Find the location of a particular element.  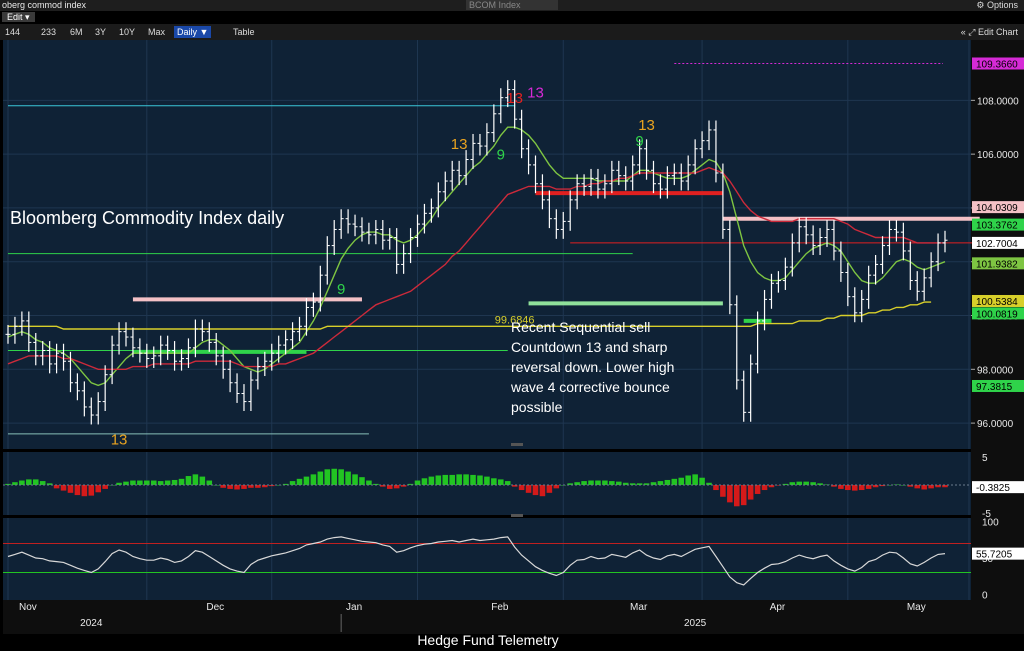

note-line: reversal down. Lower high is located at coordinates (592, 367).